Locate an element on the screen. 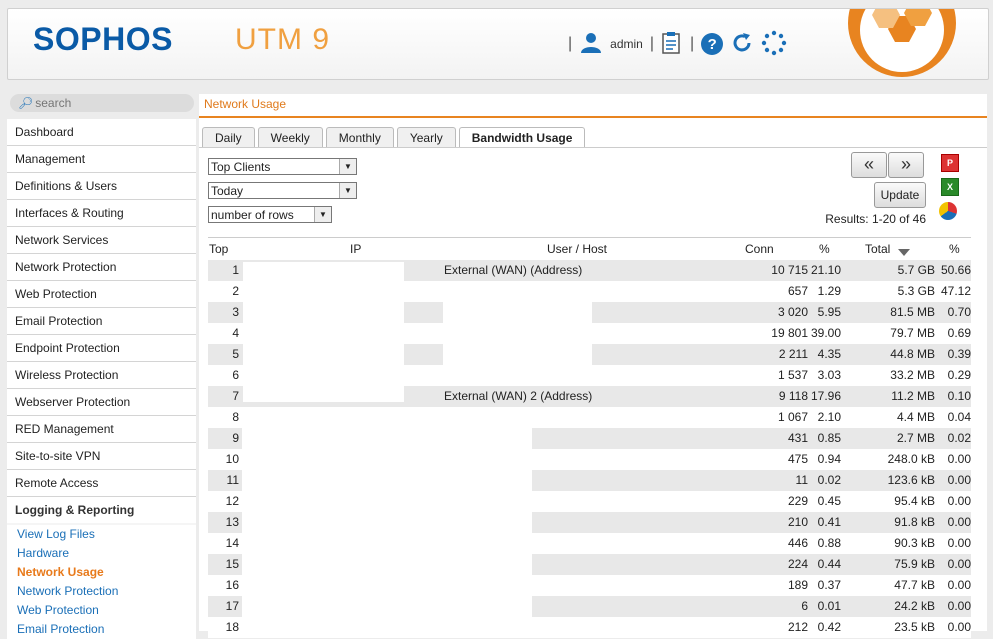 The height and width of the screenshot is (639, 993). activity-spinner-icon is located at coordinates (774, 44).